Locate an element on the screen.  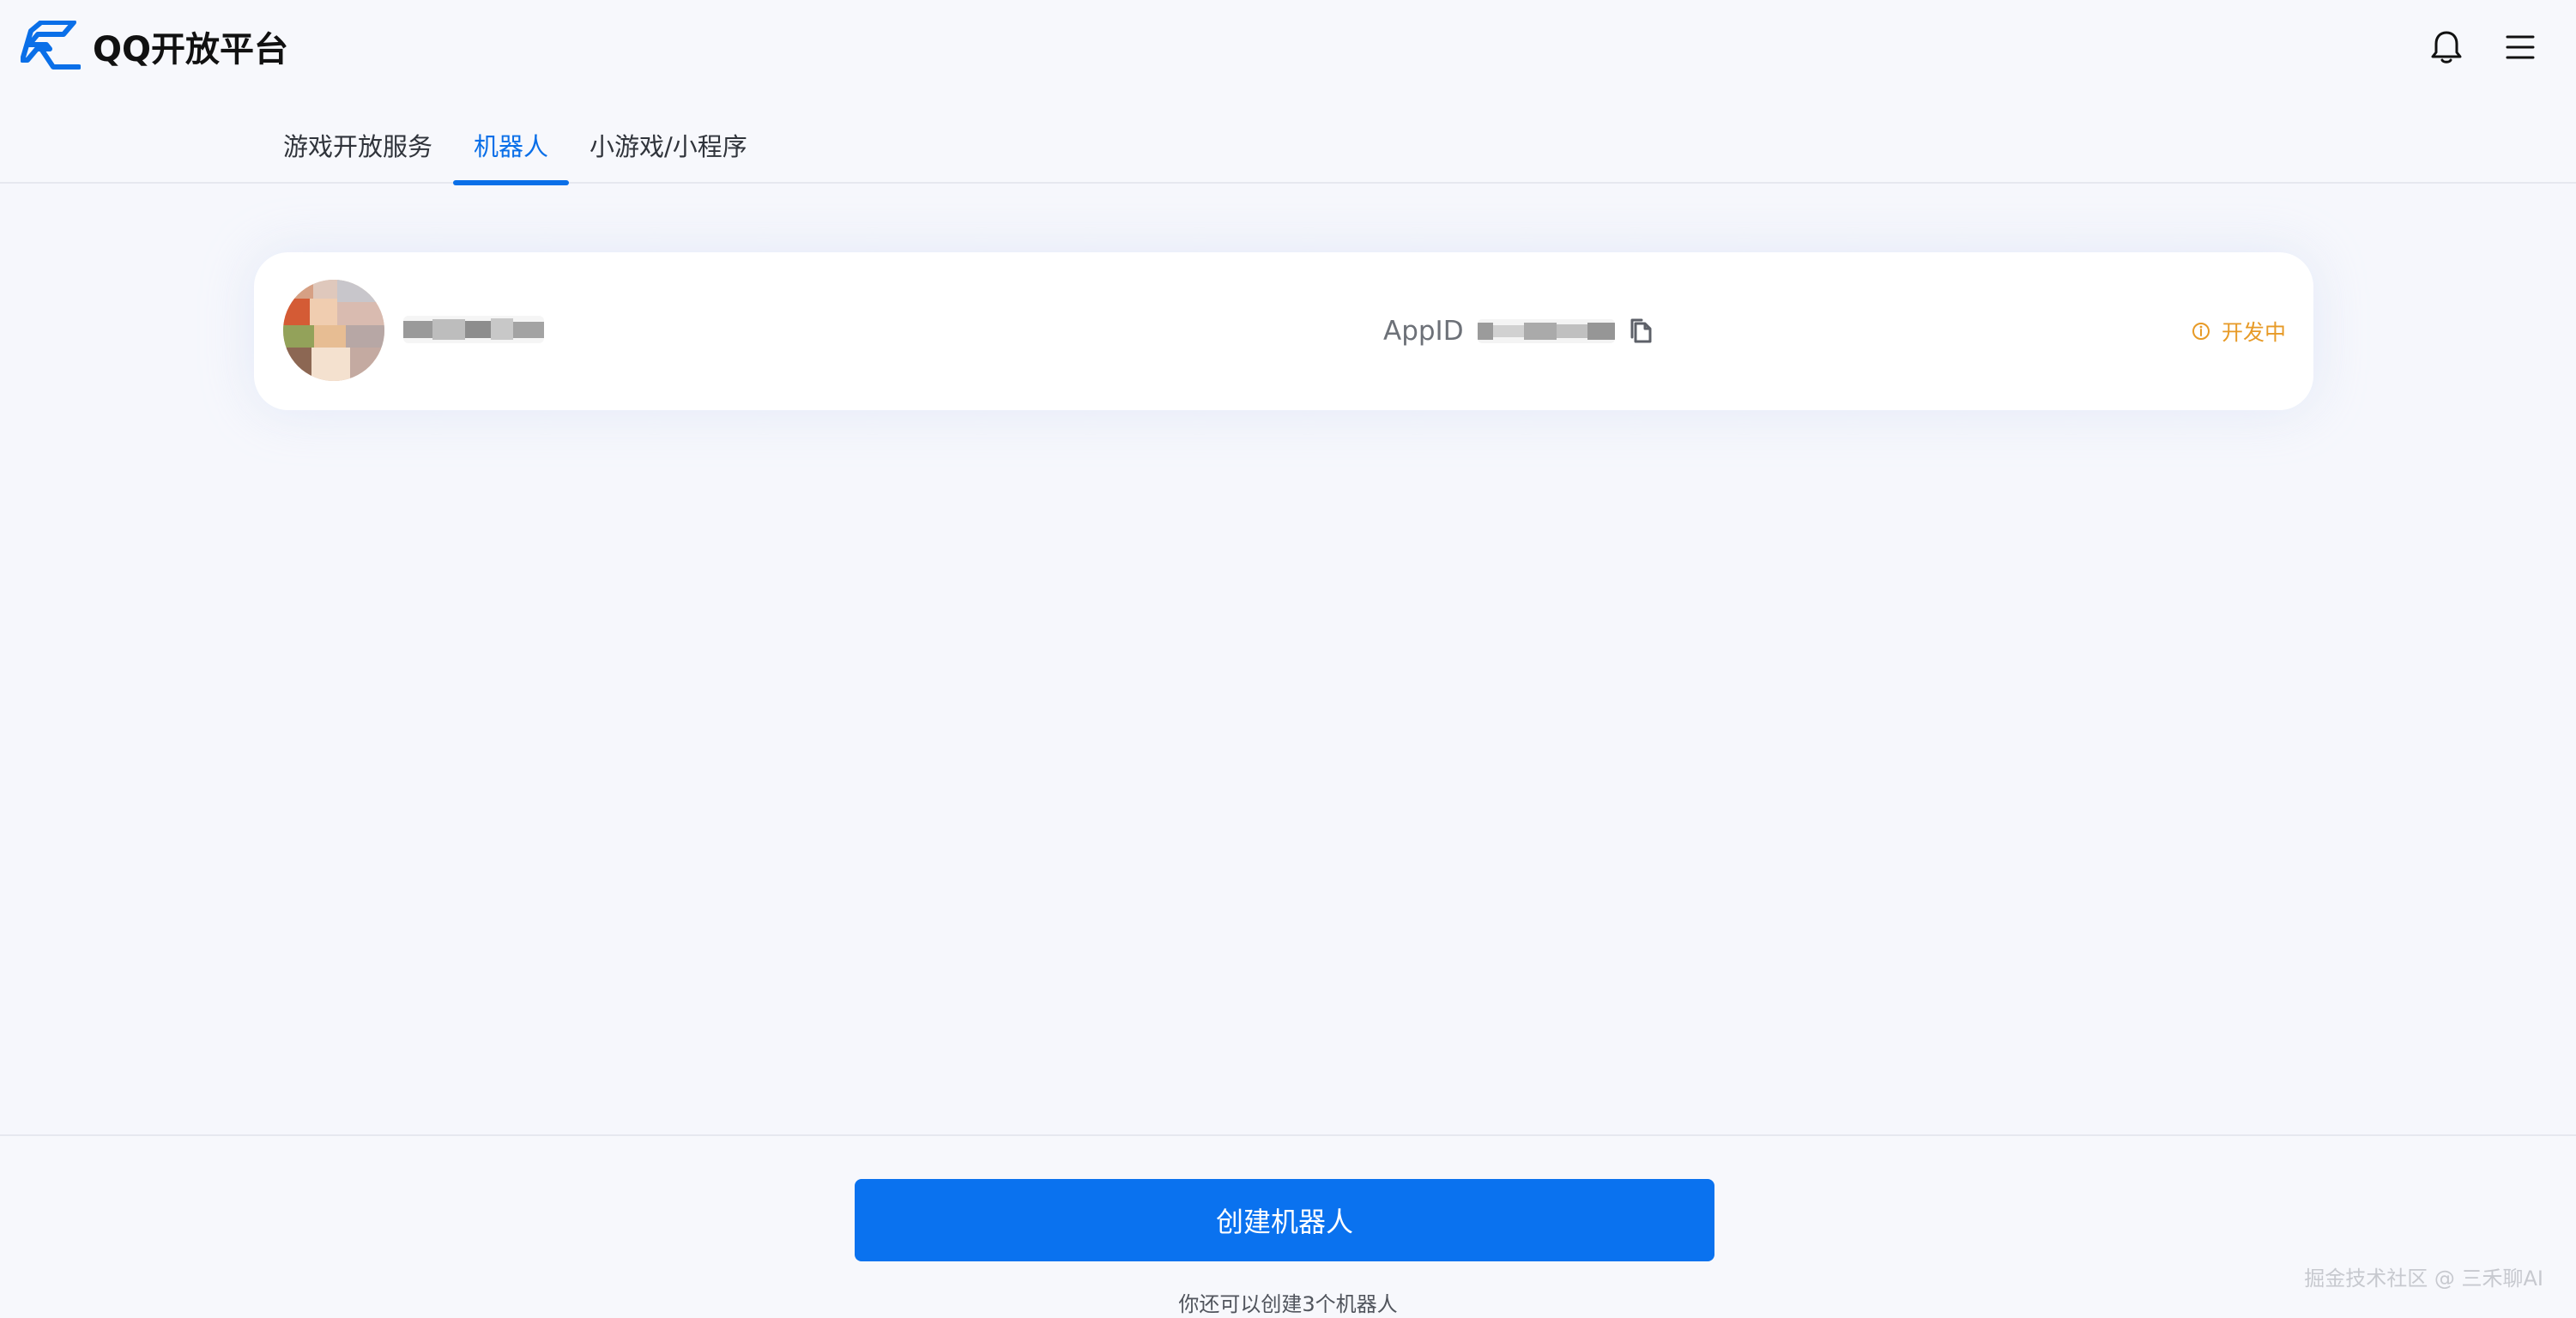
menu-icon is located at coordinates (2520, 47).